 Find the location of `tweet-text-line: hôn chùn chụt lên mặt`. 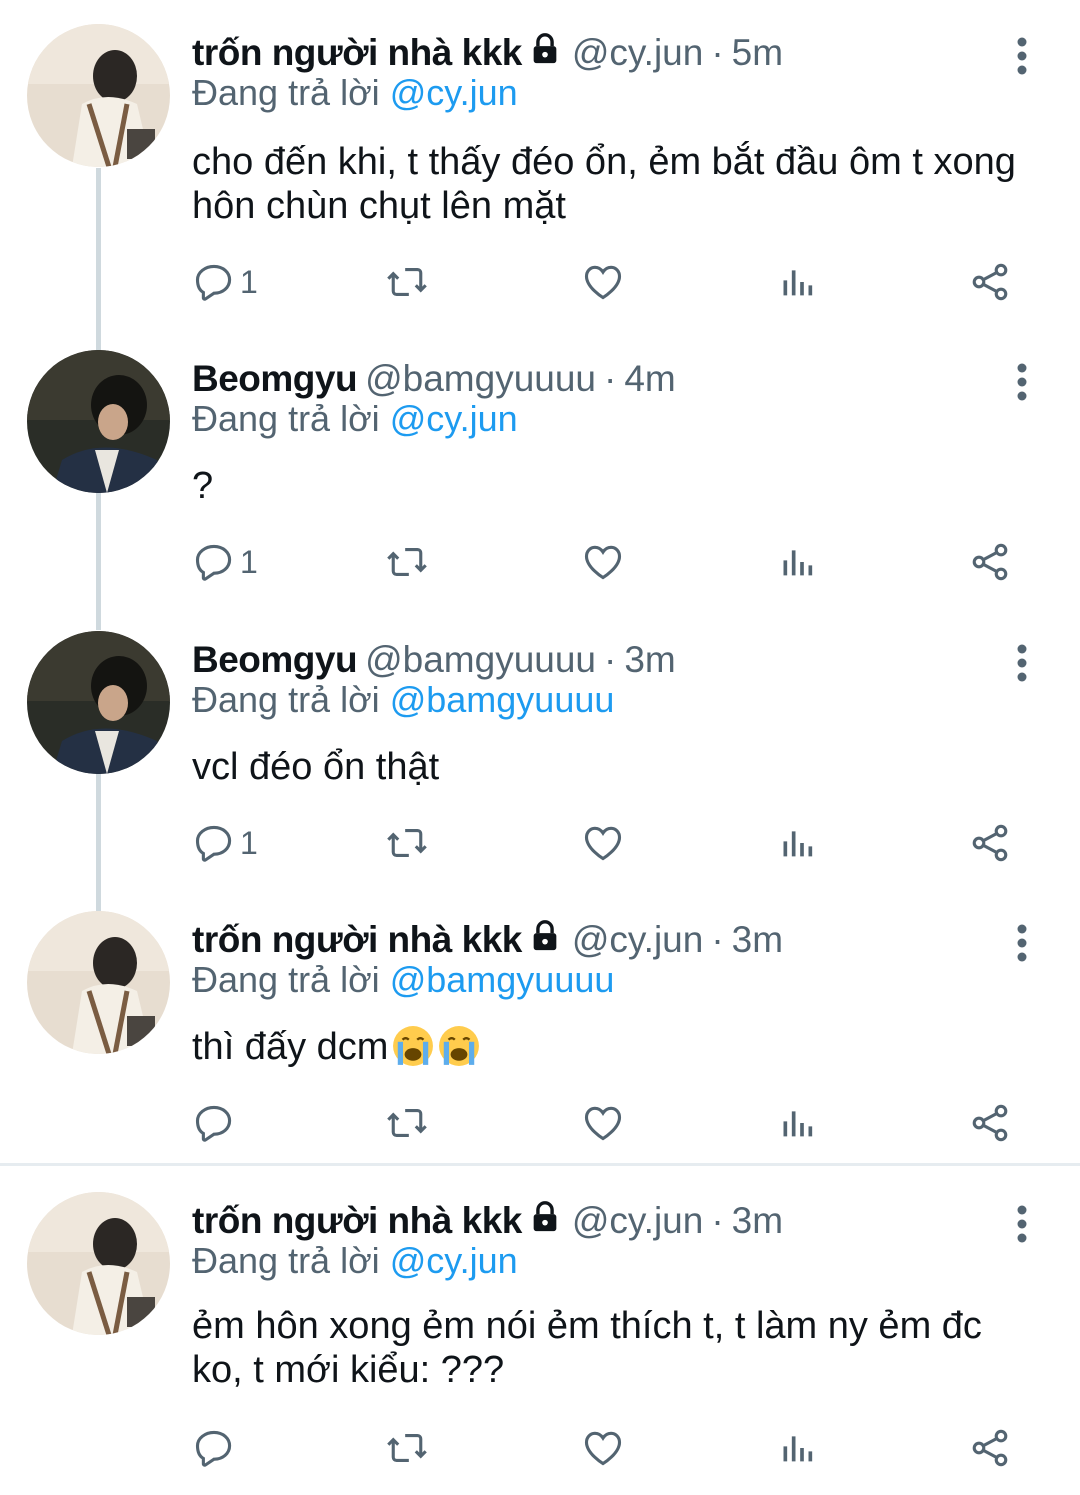

tweet-text-line: hôn chùn chụt lên mặt is located at coordinates (379, 206).